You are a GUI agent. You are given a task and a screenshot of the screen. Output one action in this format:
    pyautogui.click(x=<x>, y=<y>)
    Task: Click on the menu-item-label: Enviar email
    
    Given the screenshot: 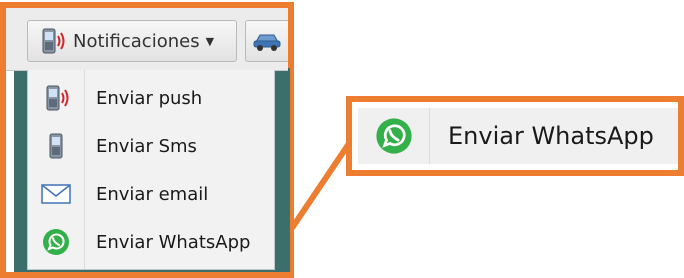 What is the action you would take?
    pyautogui.click(x=152, y=194)
    